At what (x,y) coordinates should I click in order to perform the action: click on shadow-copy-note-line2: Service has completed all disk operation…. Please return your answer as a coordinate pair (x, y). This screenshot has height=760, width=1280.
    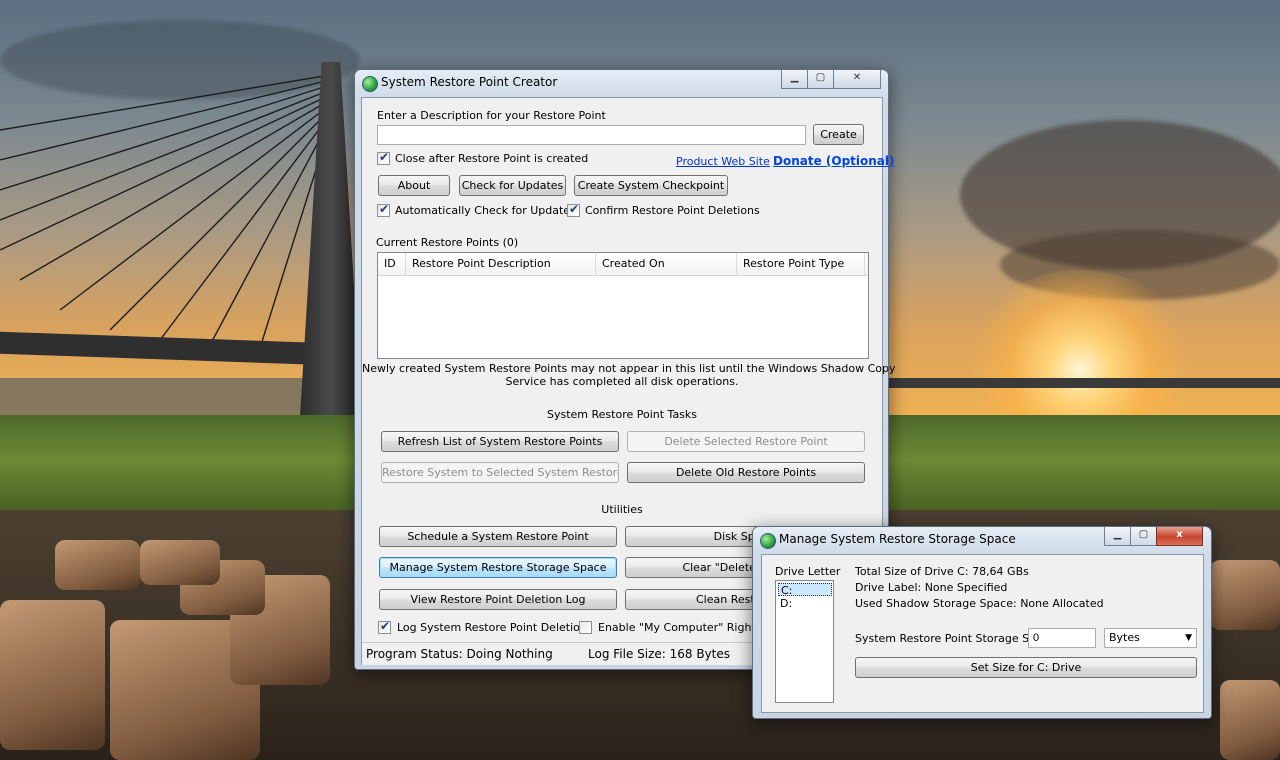
    Looking at the image, I should click on (622, 381).